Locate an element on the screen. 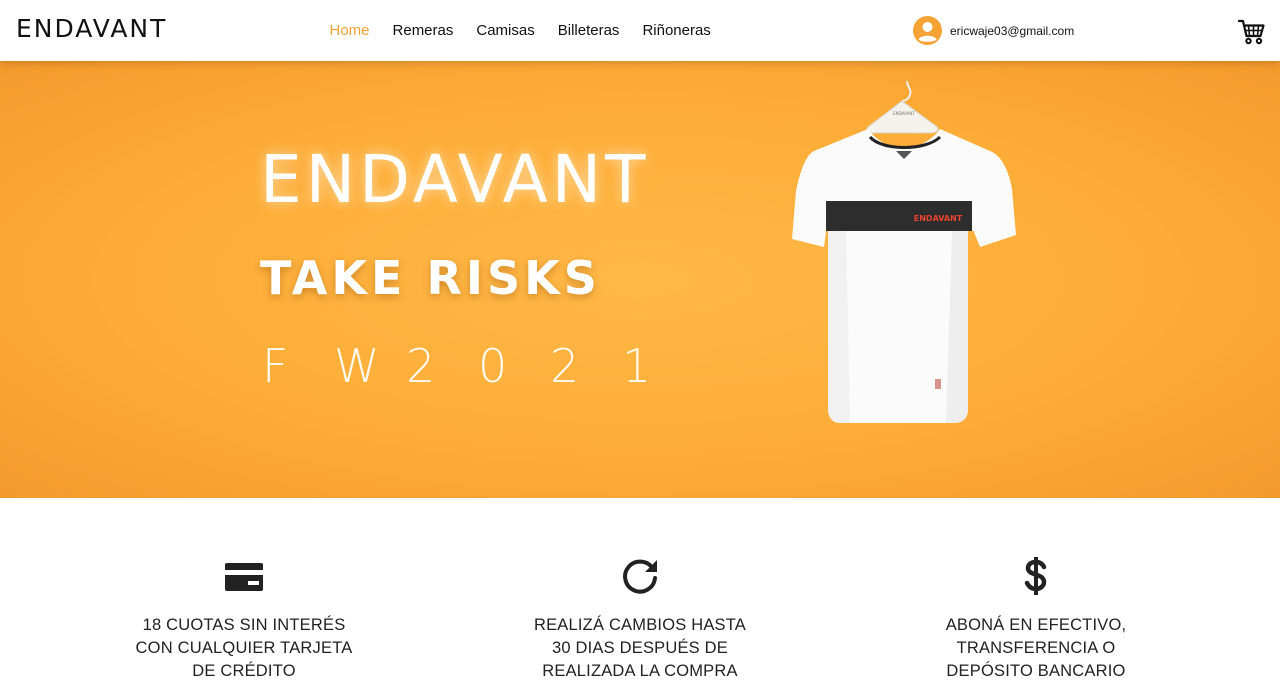 This screenshot has width=1280, height=689. feature-line: CON CUALQUIER TARJETA is located at coordinates (244, 648).